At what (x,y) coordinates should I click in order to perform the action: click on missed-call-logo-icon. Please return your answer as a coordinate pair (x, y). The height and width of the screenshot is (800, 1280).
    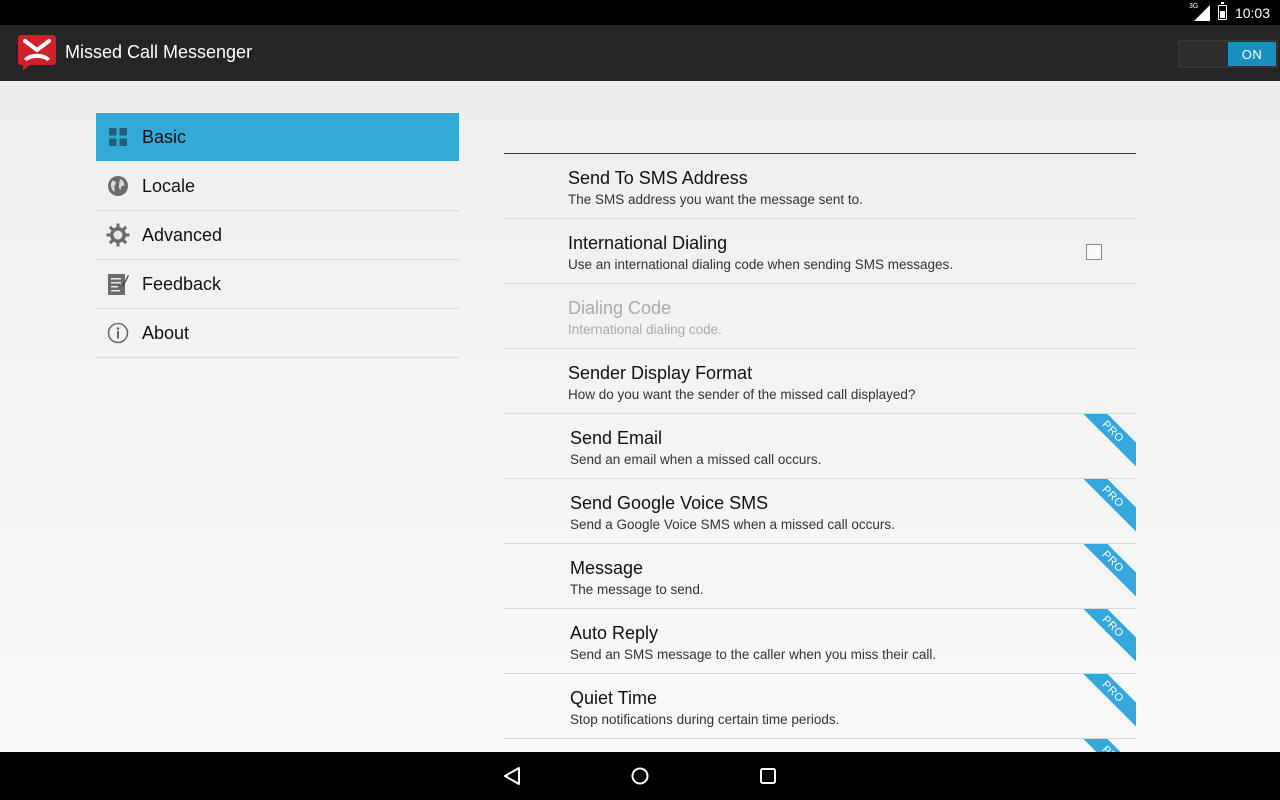
    Looking at the image, I should click on (37, 53).